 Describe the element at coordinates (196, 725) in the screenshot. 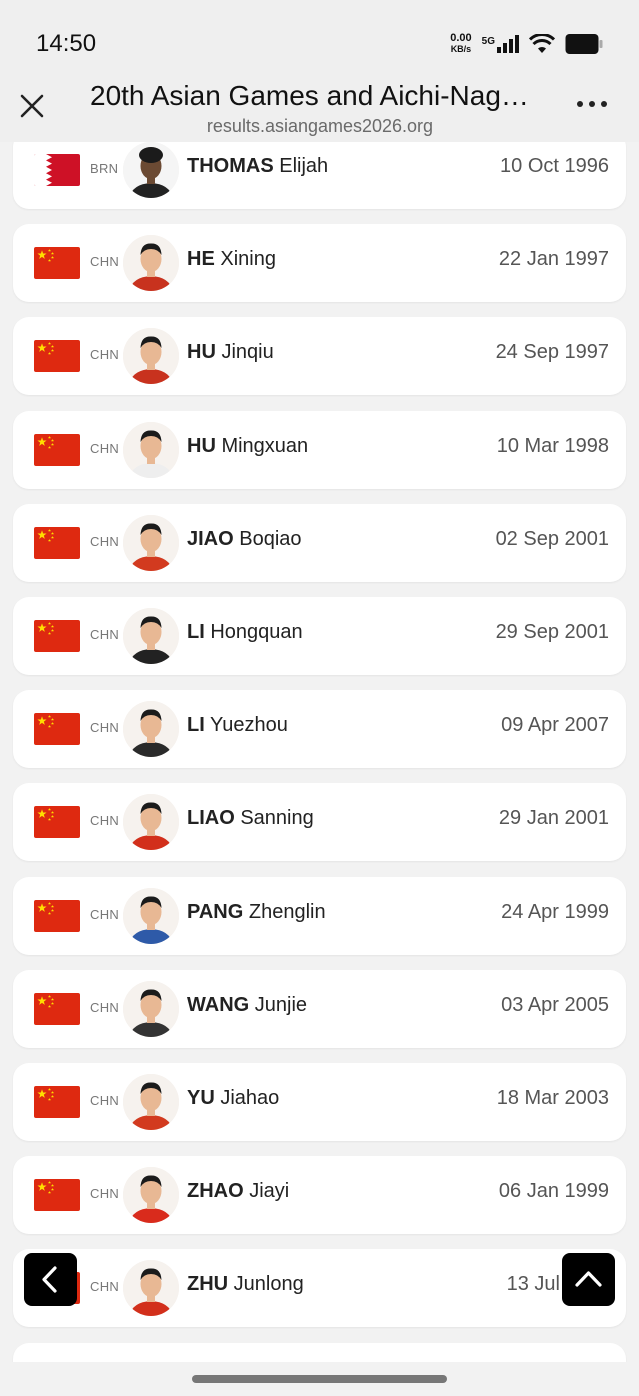

I see `athlete-surname: LI` at that location.